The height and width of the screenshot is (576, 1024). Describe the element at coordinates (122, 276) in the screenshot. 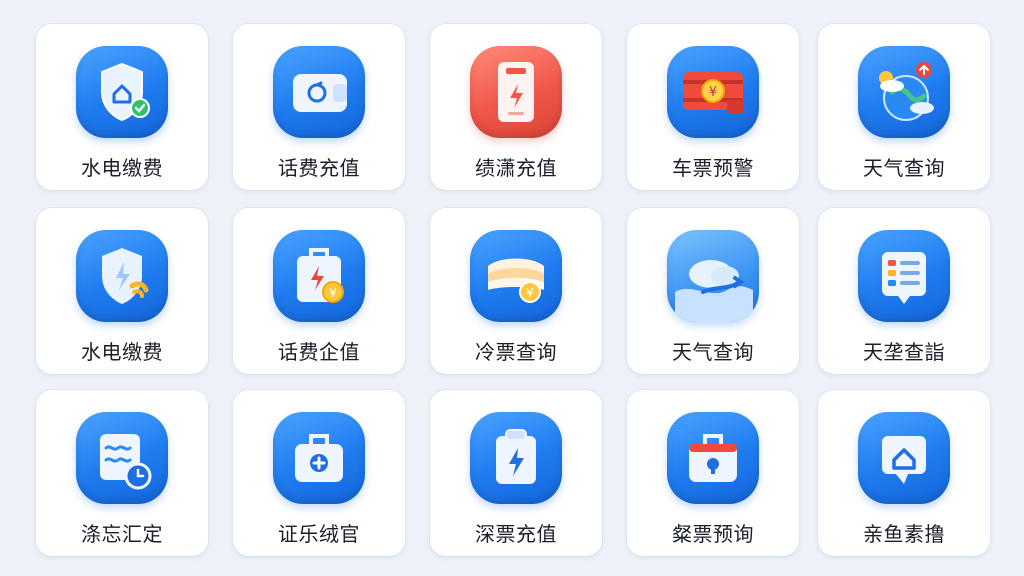

I see `shield-bolt-icon` at that location.